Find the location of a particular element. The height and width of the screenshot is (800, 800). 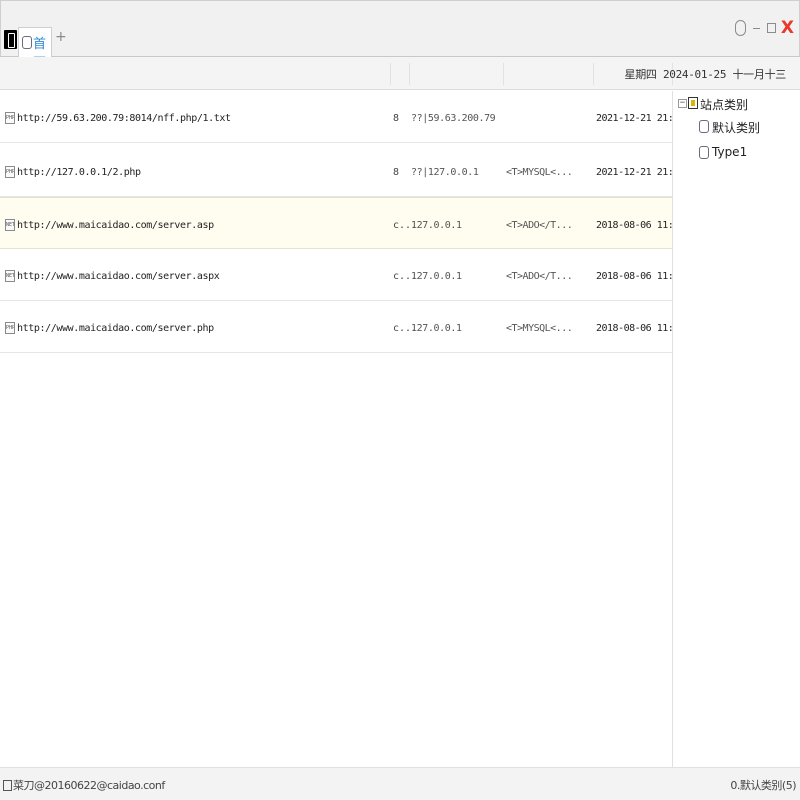

tree-root-label: 站点类别 is located at coordinates (724, 104).